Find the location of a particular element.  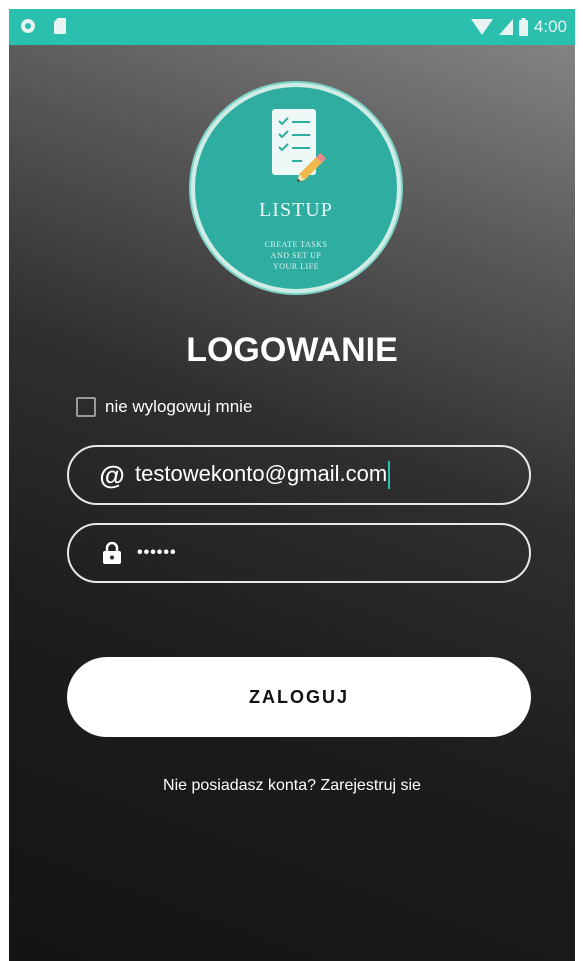

battery-icon is located at coordinates (523, 27).